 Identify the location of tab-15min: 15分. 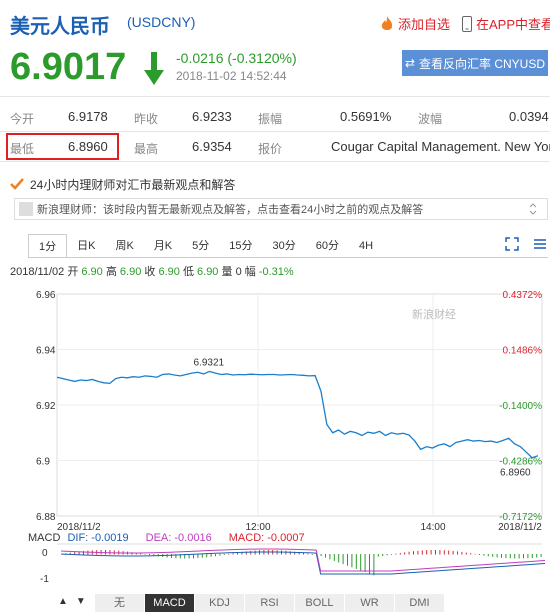
(240, 246).